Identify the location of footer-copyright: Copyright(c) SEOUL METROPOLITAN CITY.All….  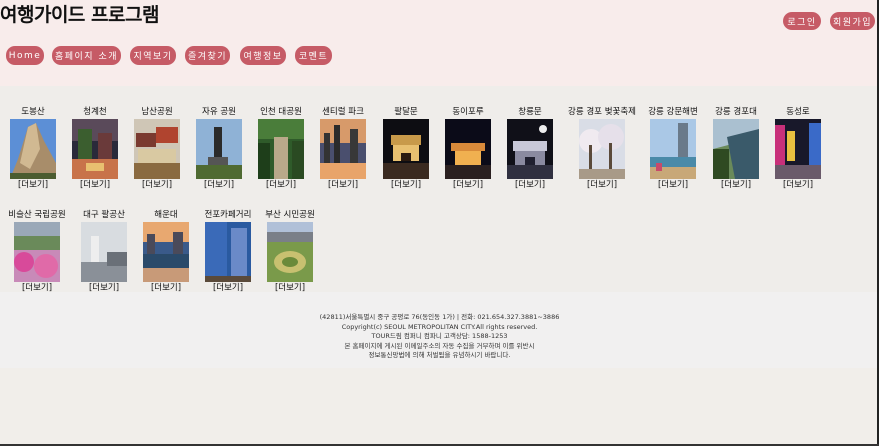
(439, 326).